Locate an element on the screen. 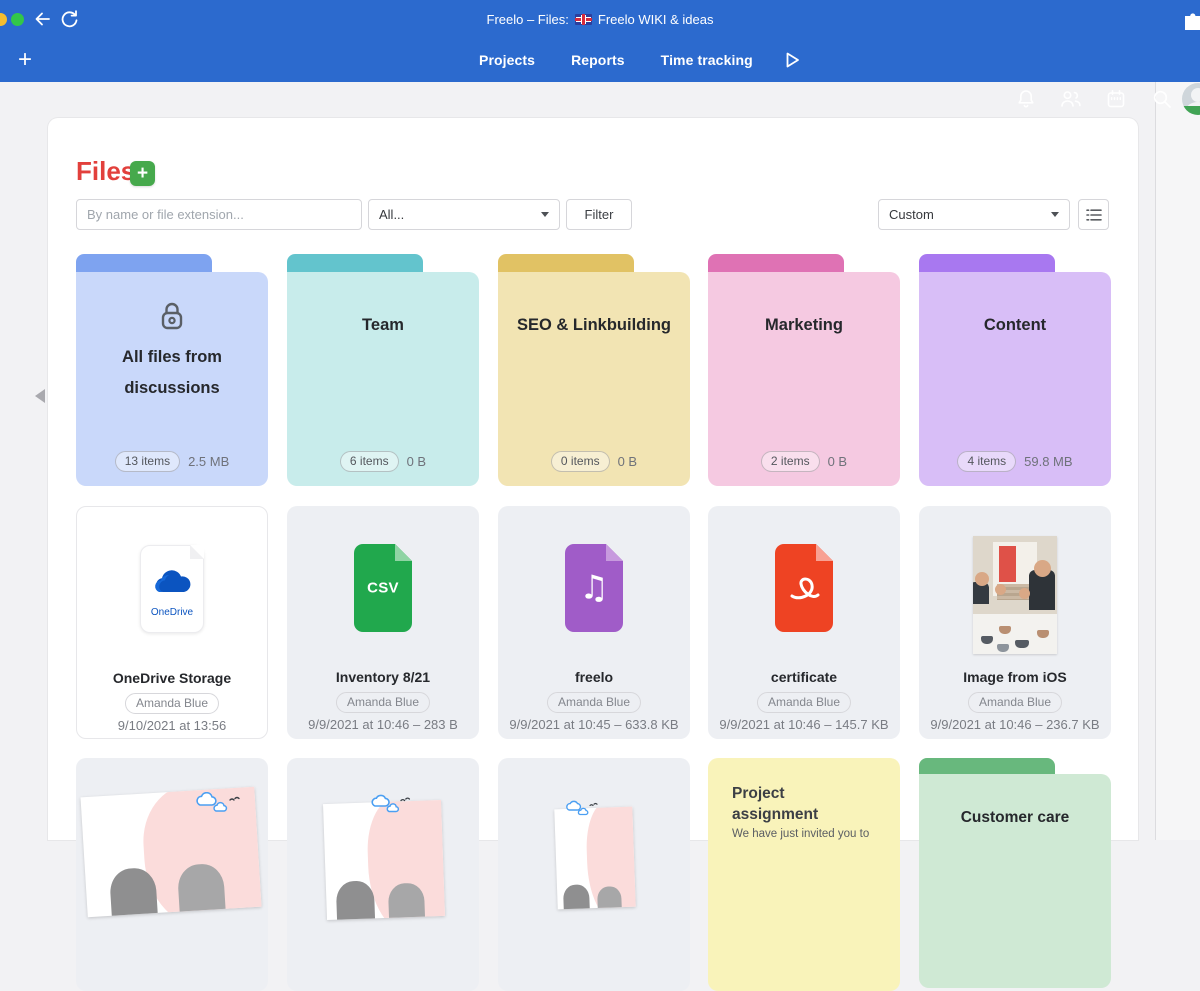  items-badge: 0 items is located at coordinates (580, 461).